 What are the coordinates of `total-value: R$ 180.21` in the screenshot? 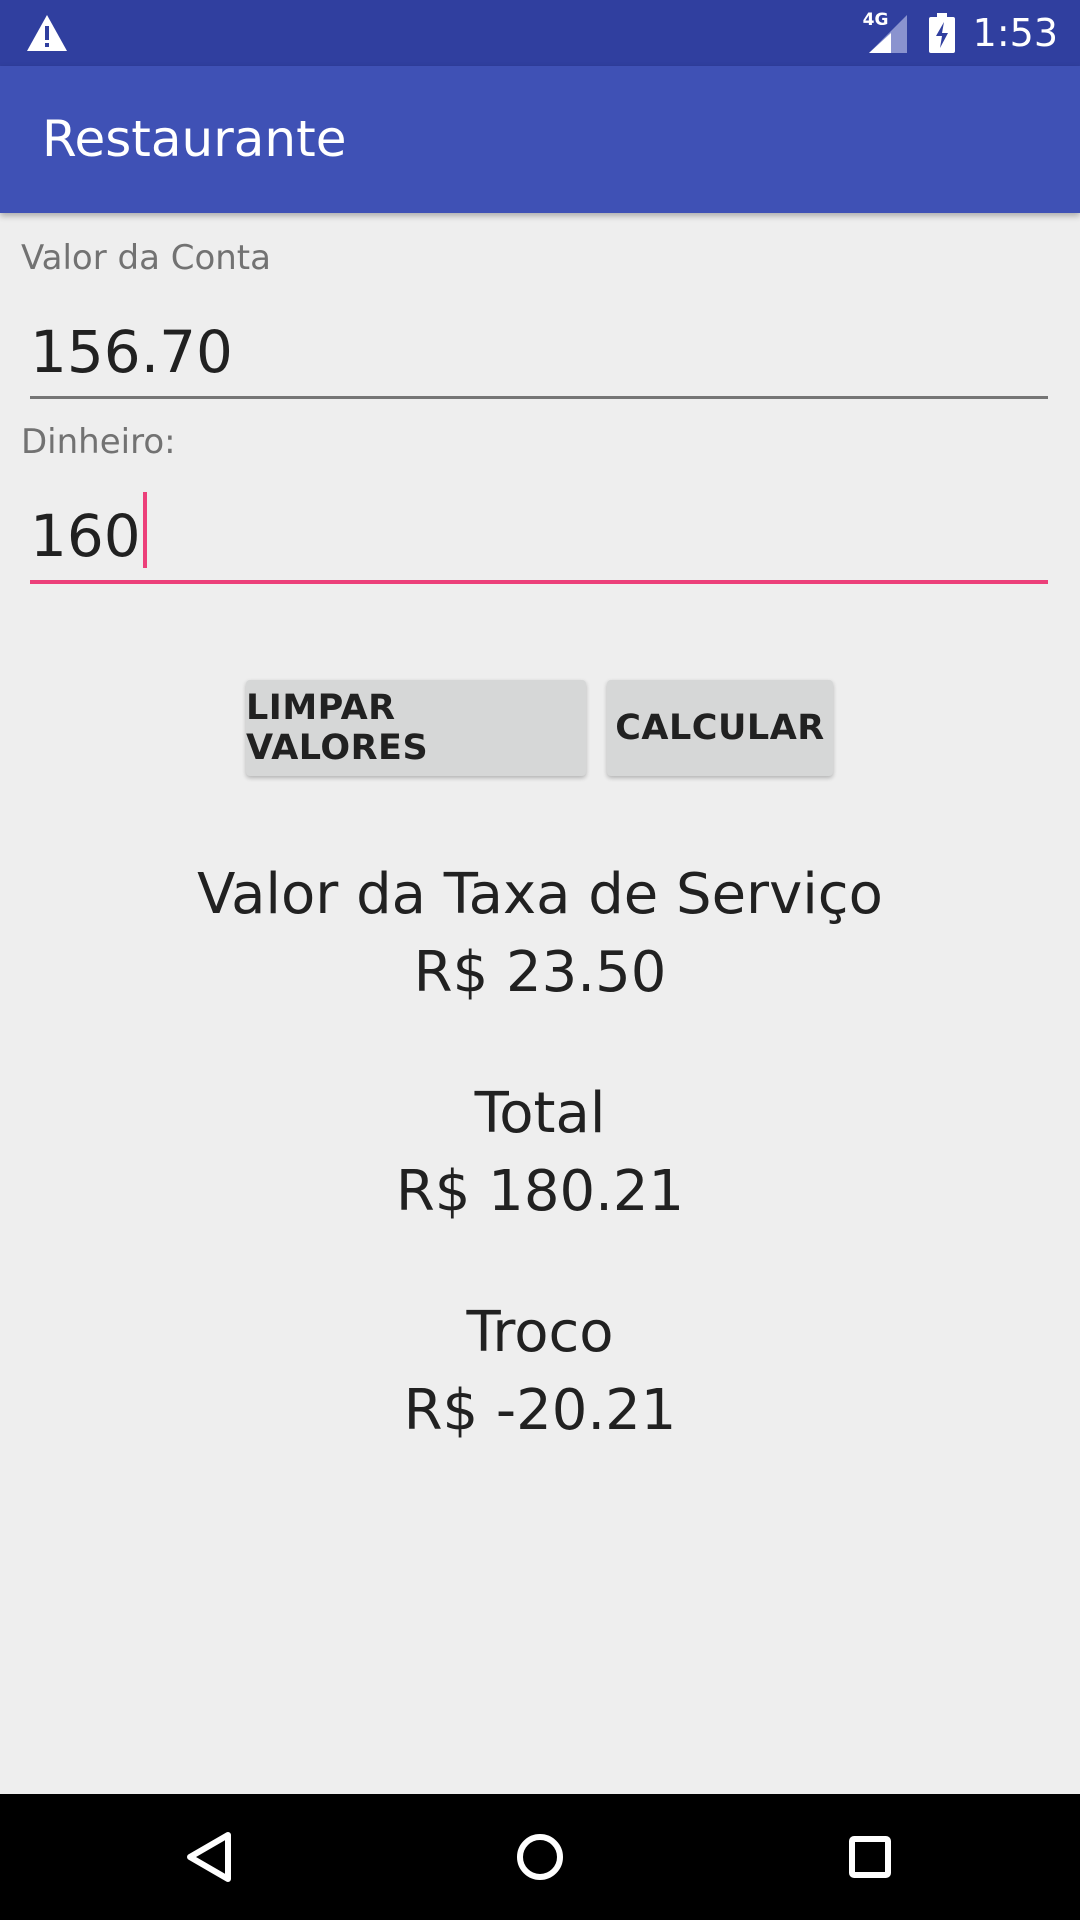 It's located at (540, 1191).